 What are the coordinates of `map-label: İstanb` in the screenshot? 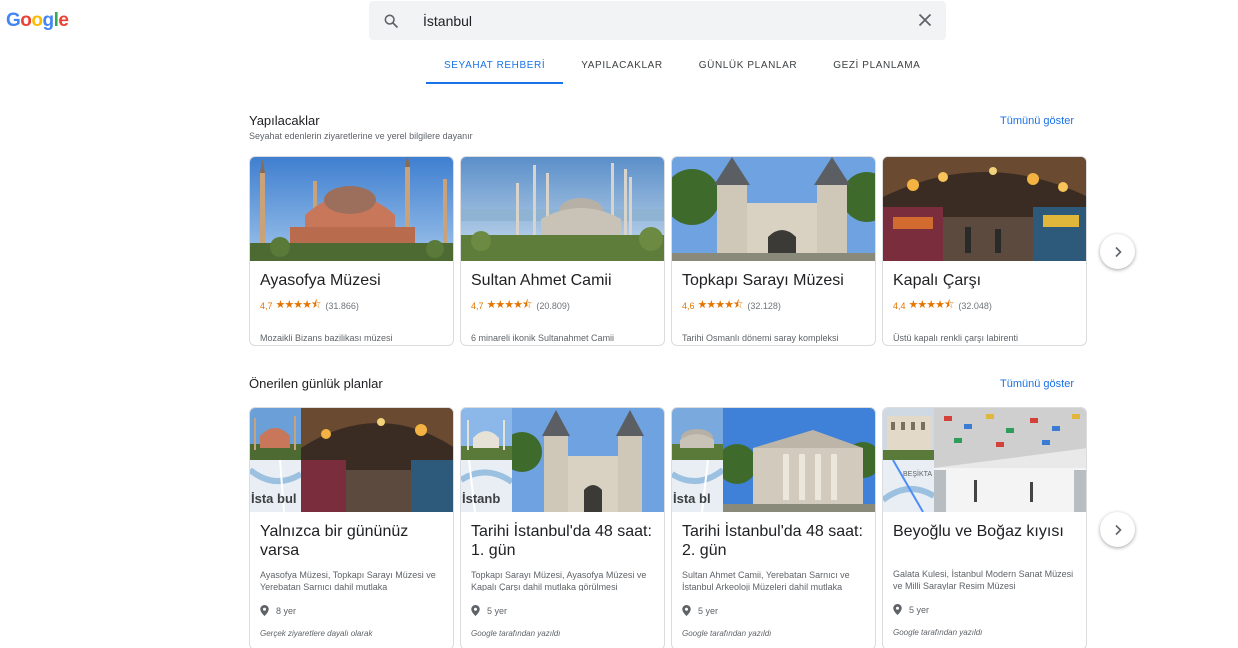 It's located at (481, 498).